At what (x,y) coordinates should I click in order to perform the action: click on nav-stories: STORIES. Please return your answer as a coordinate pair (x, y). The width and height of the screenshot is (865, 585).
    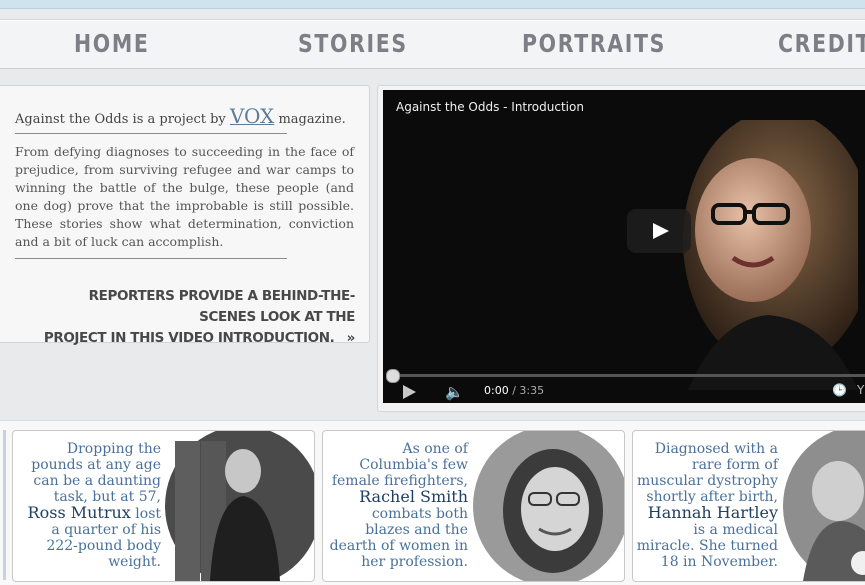
    Looking at the image, I should click on (353, 43).